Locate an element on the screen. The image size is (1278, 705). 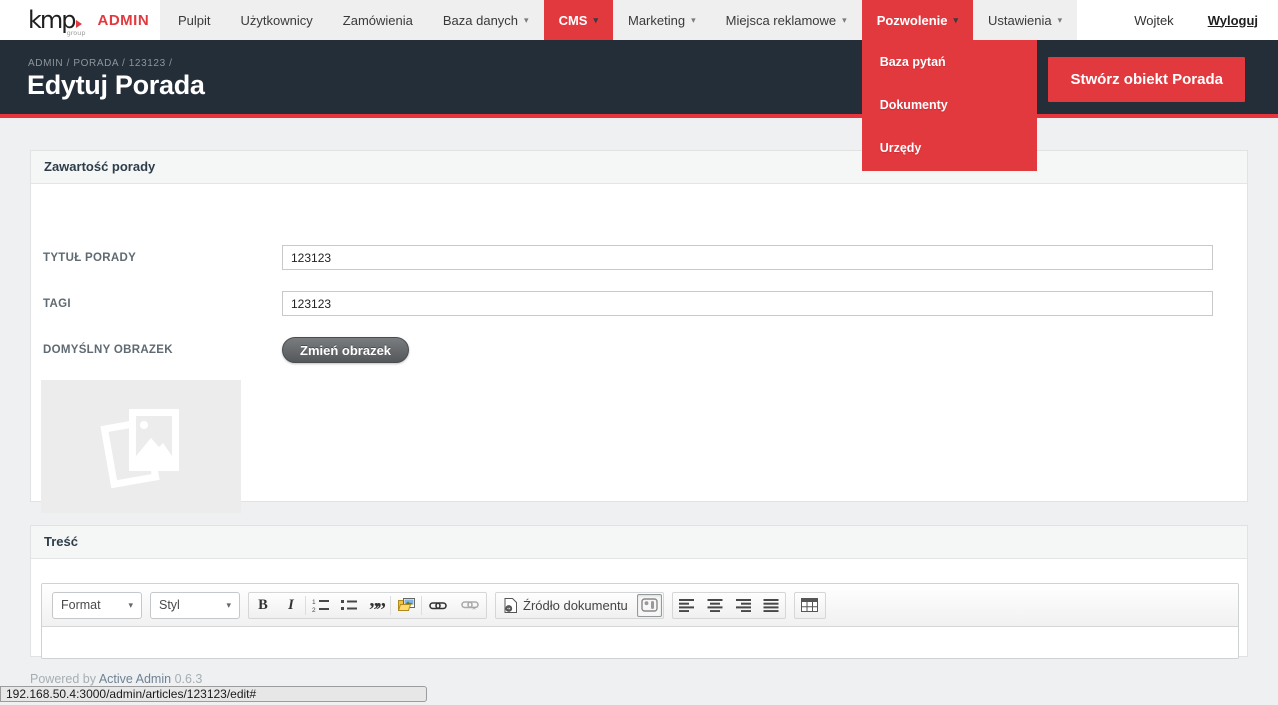
insert-image-button is located at coordinates (406, 605).